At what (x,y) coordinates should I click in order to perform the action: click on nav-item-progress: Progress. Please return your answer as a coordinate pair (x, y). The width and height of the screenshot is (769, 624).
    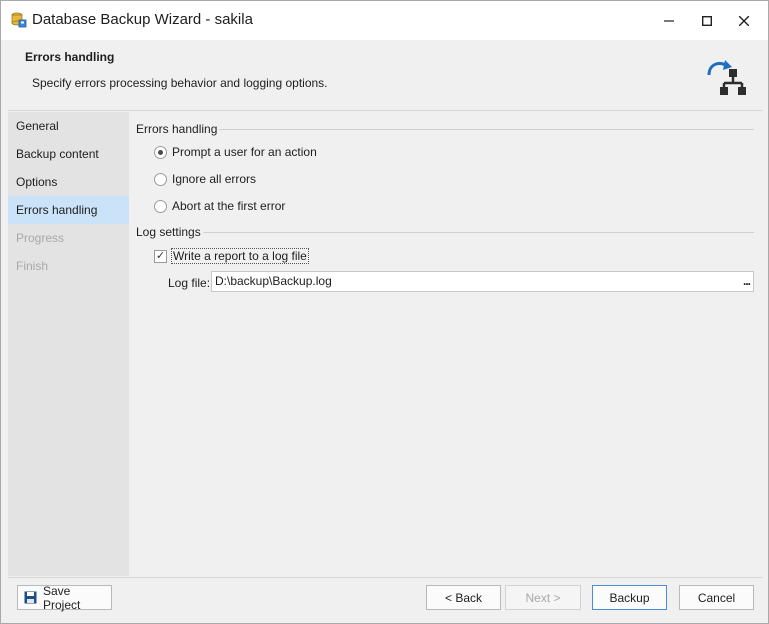
    Looking at the image, I should click on (40, 238).